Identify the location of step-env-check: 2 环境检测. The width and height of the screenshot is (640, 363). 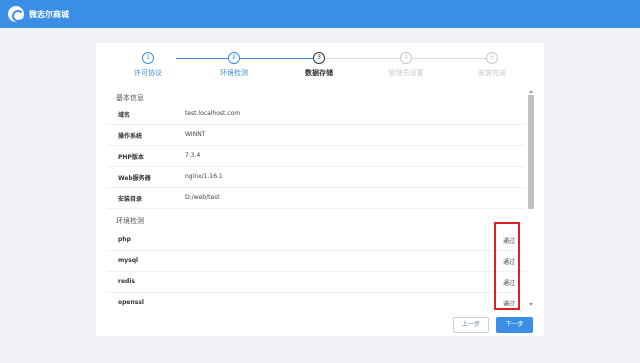
(234, 65).